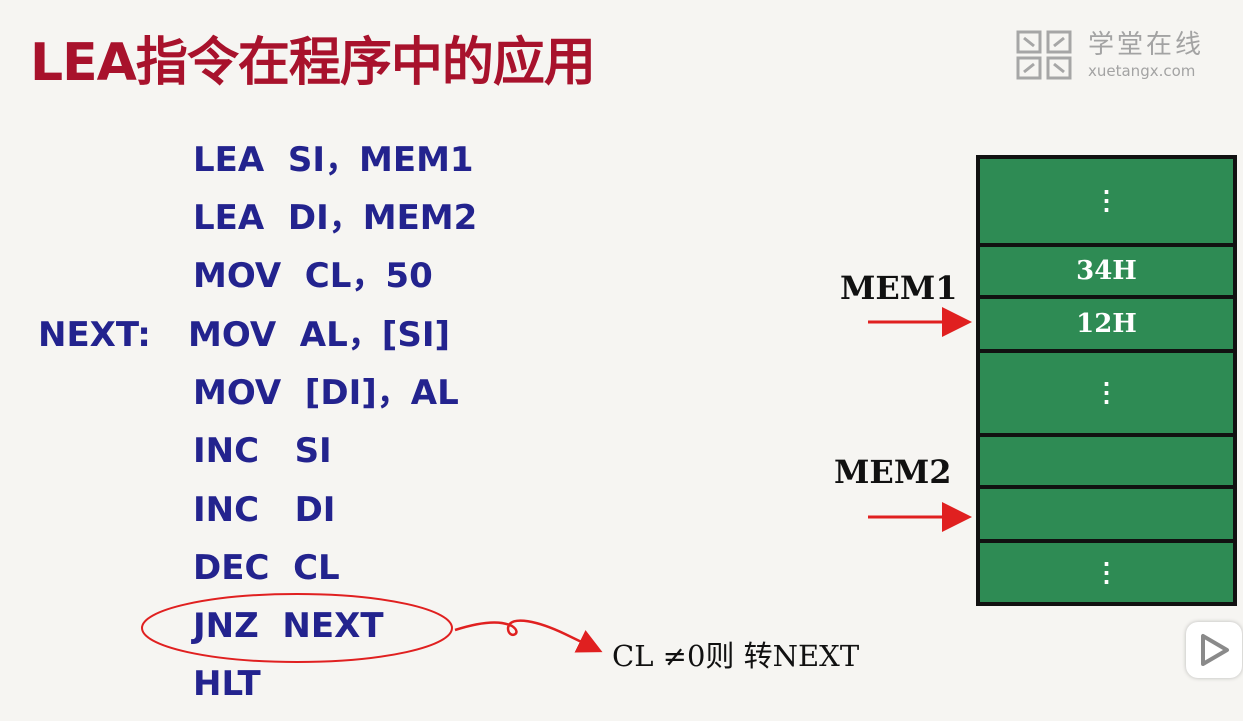 The height and width of the screenshot is (721, 1243). What do you see at coordinates (528, 636) in the screenshot?
I see `curly-arrow` at bounding box center [528, 636].